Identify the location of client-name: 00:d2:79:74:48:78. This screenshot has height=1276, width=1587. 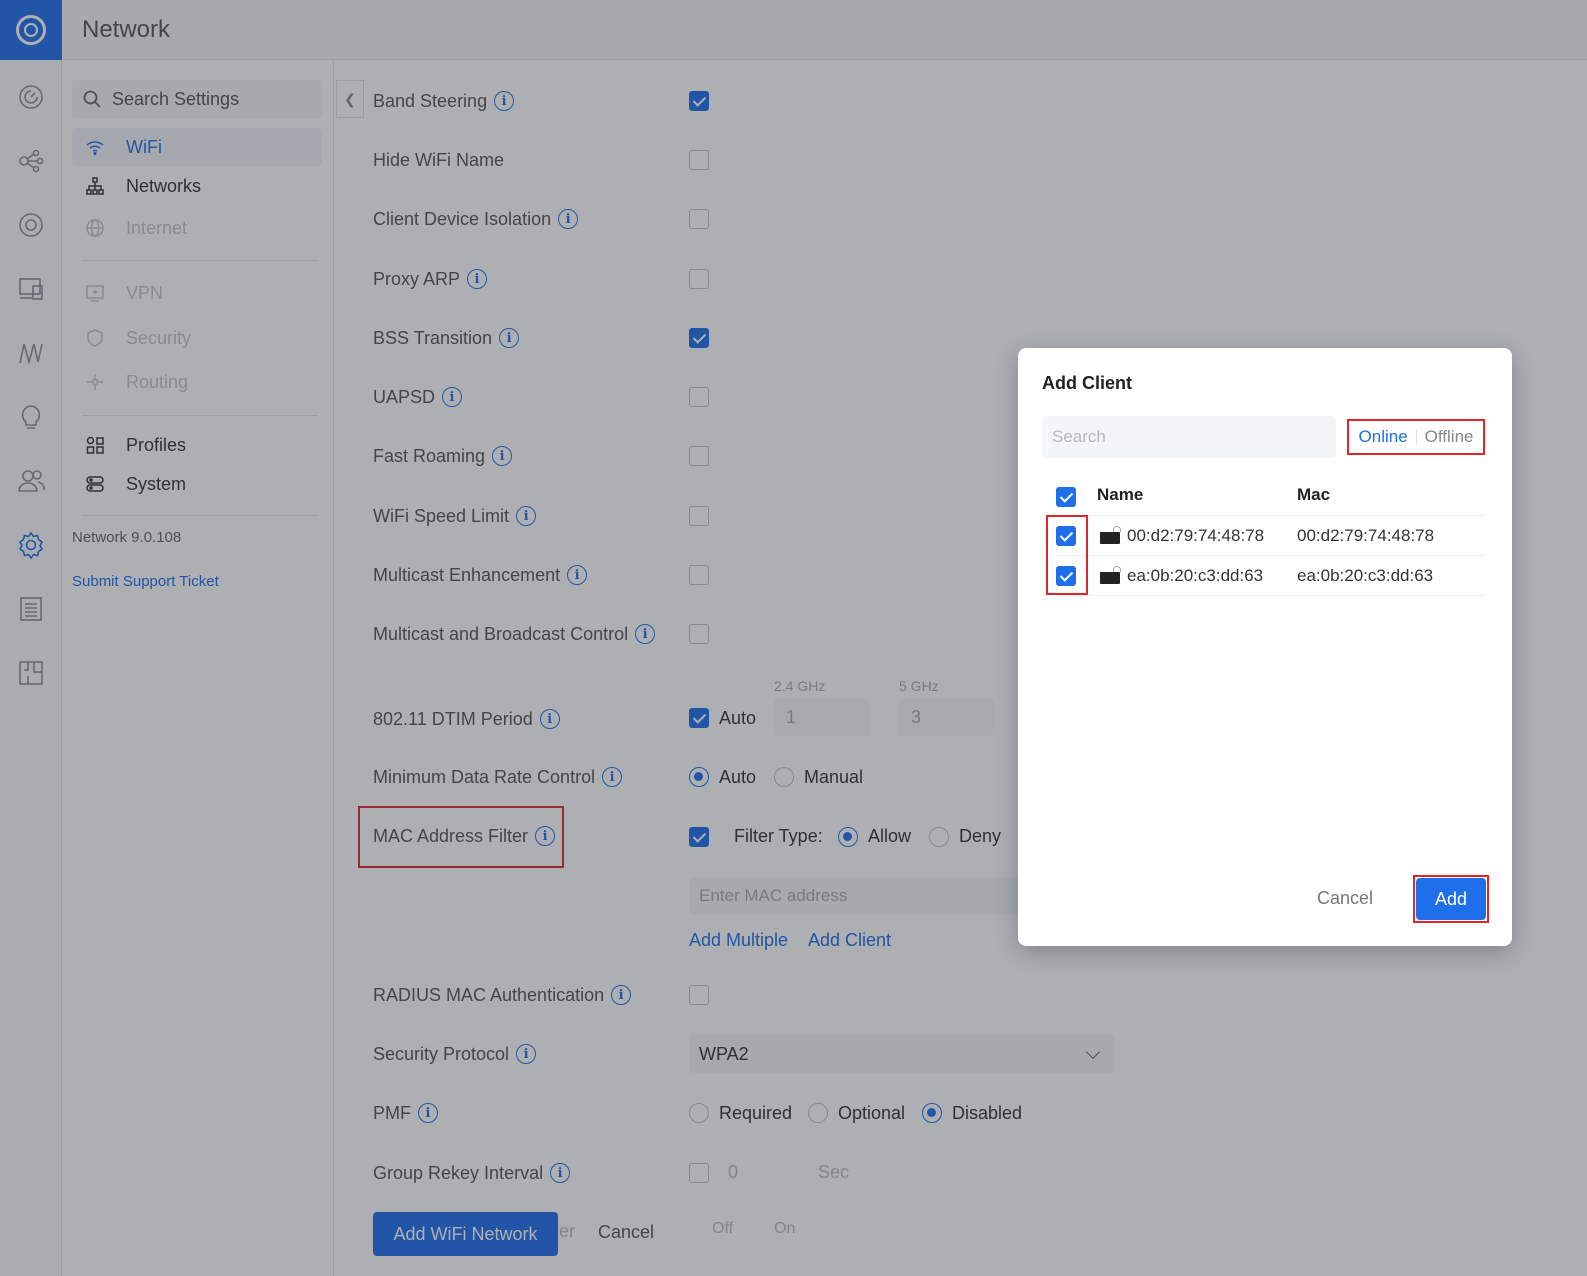
(1196, 535).